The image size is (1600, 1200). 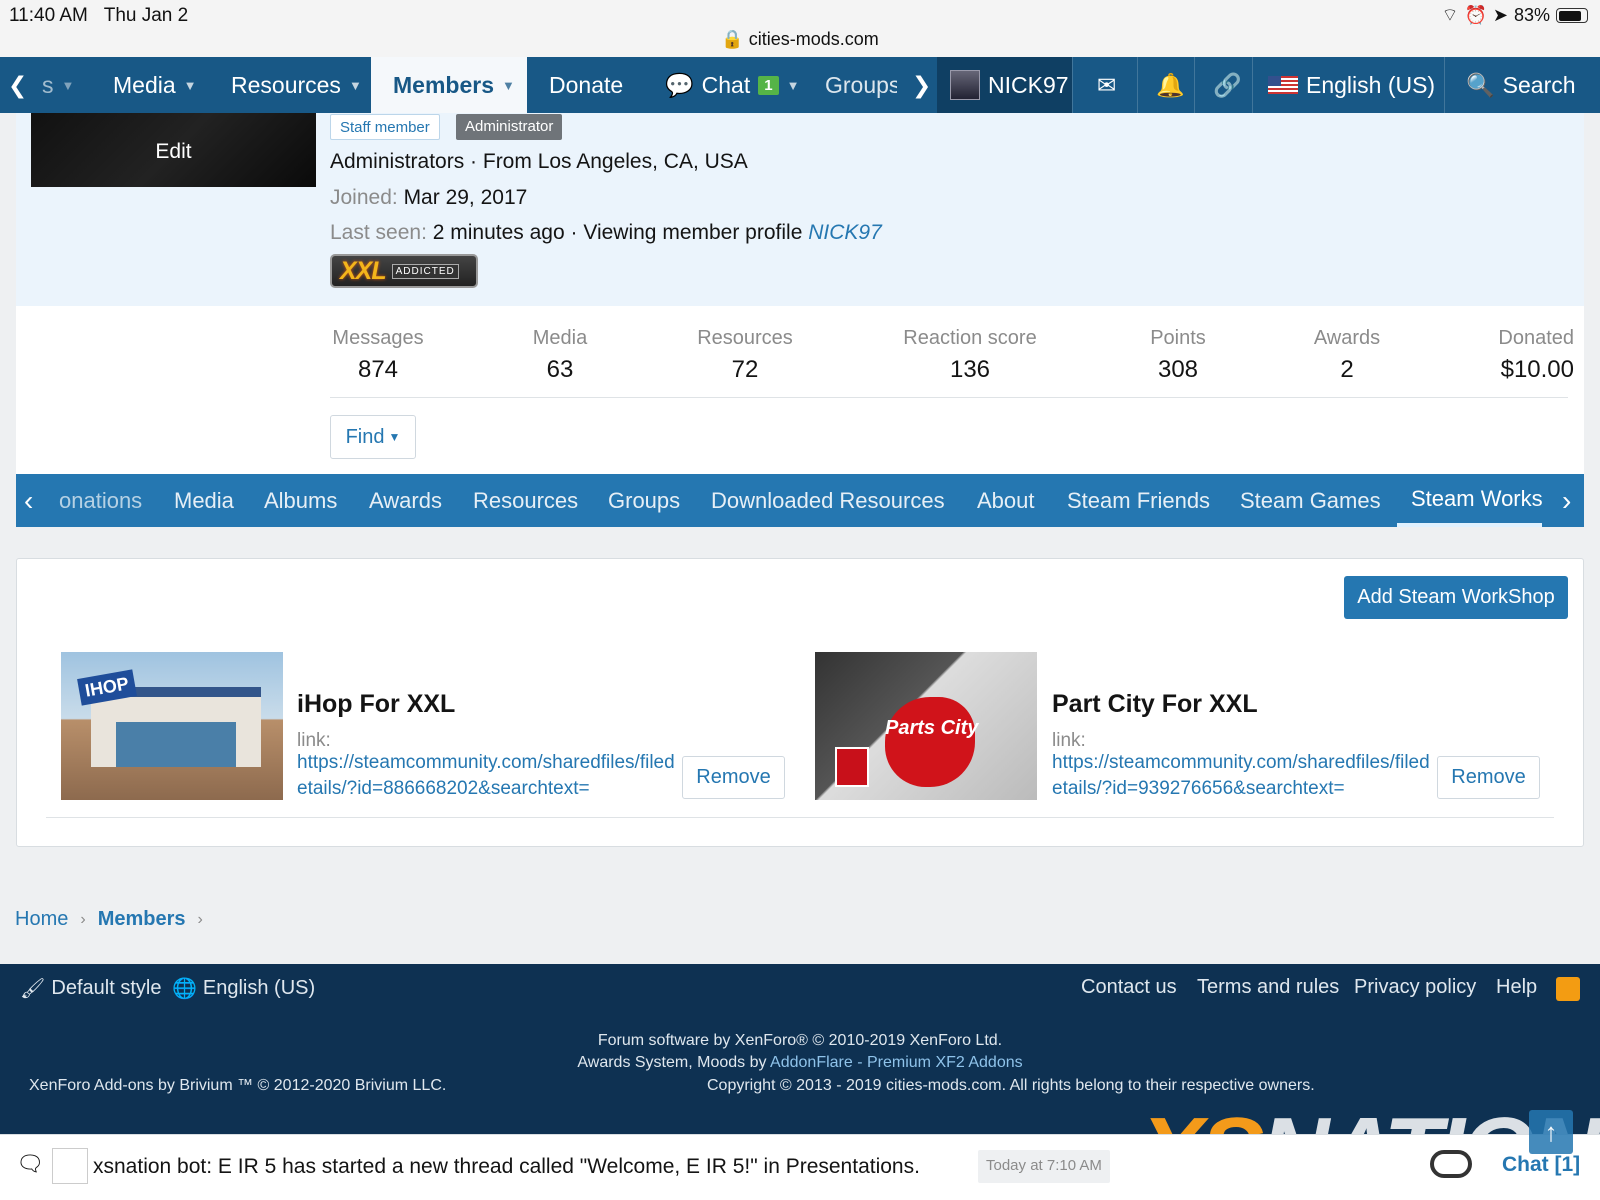 What do you see at coordinates (970, 355) in the screenshot?
I see `stat-reaction-score: Reaction score 136` at bounding box center [970, 355].